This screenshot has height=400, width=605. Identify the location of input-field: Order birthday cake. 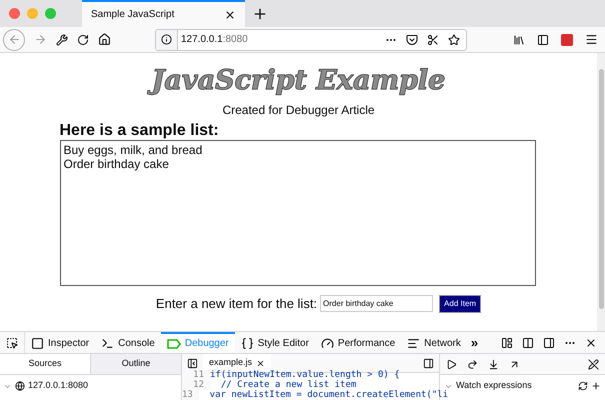
(377, 303).